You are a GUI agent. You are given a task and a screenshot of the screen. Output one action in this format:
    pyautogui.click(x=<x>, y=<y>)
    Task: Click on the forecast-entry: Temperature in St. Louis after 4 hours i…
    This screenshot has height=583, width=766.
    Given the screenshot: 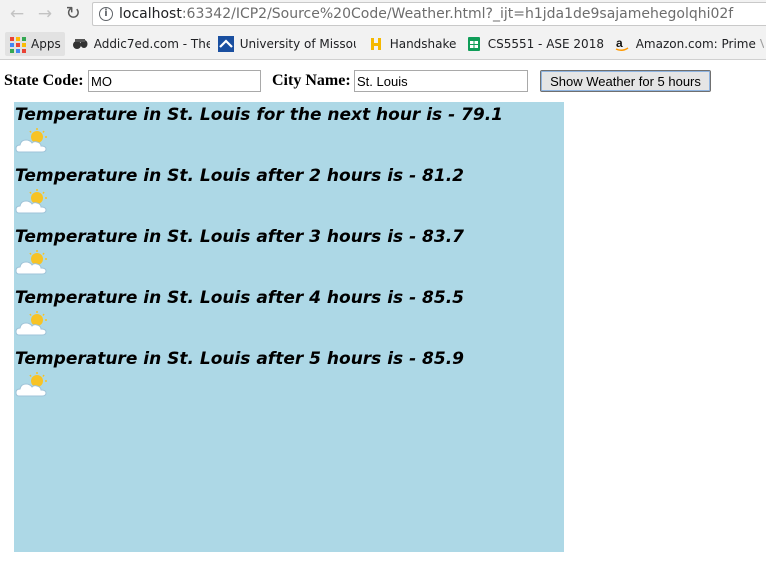 What is the action you would take?
    pyautogui.click(x=289, y=315)
    